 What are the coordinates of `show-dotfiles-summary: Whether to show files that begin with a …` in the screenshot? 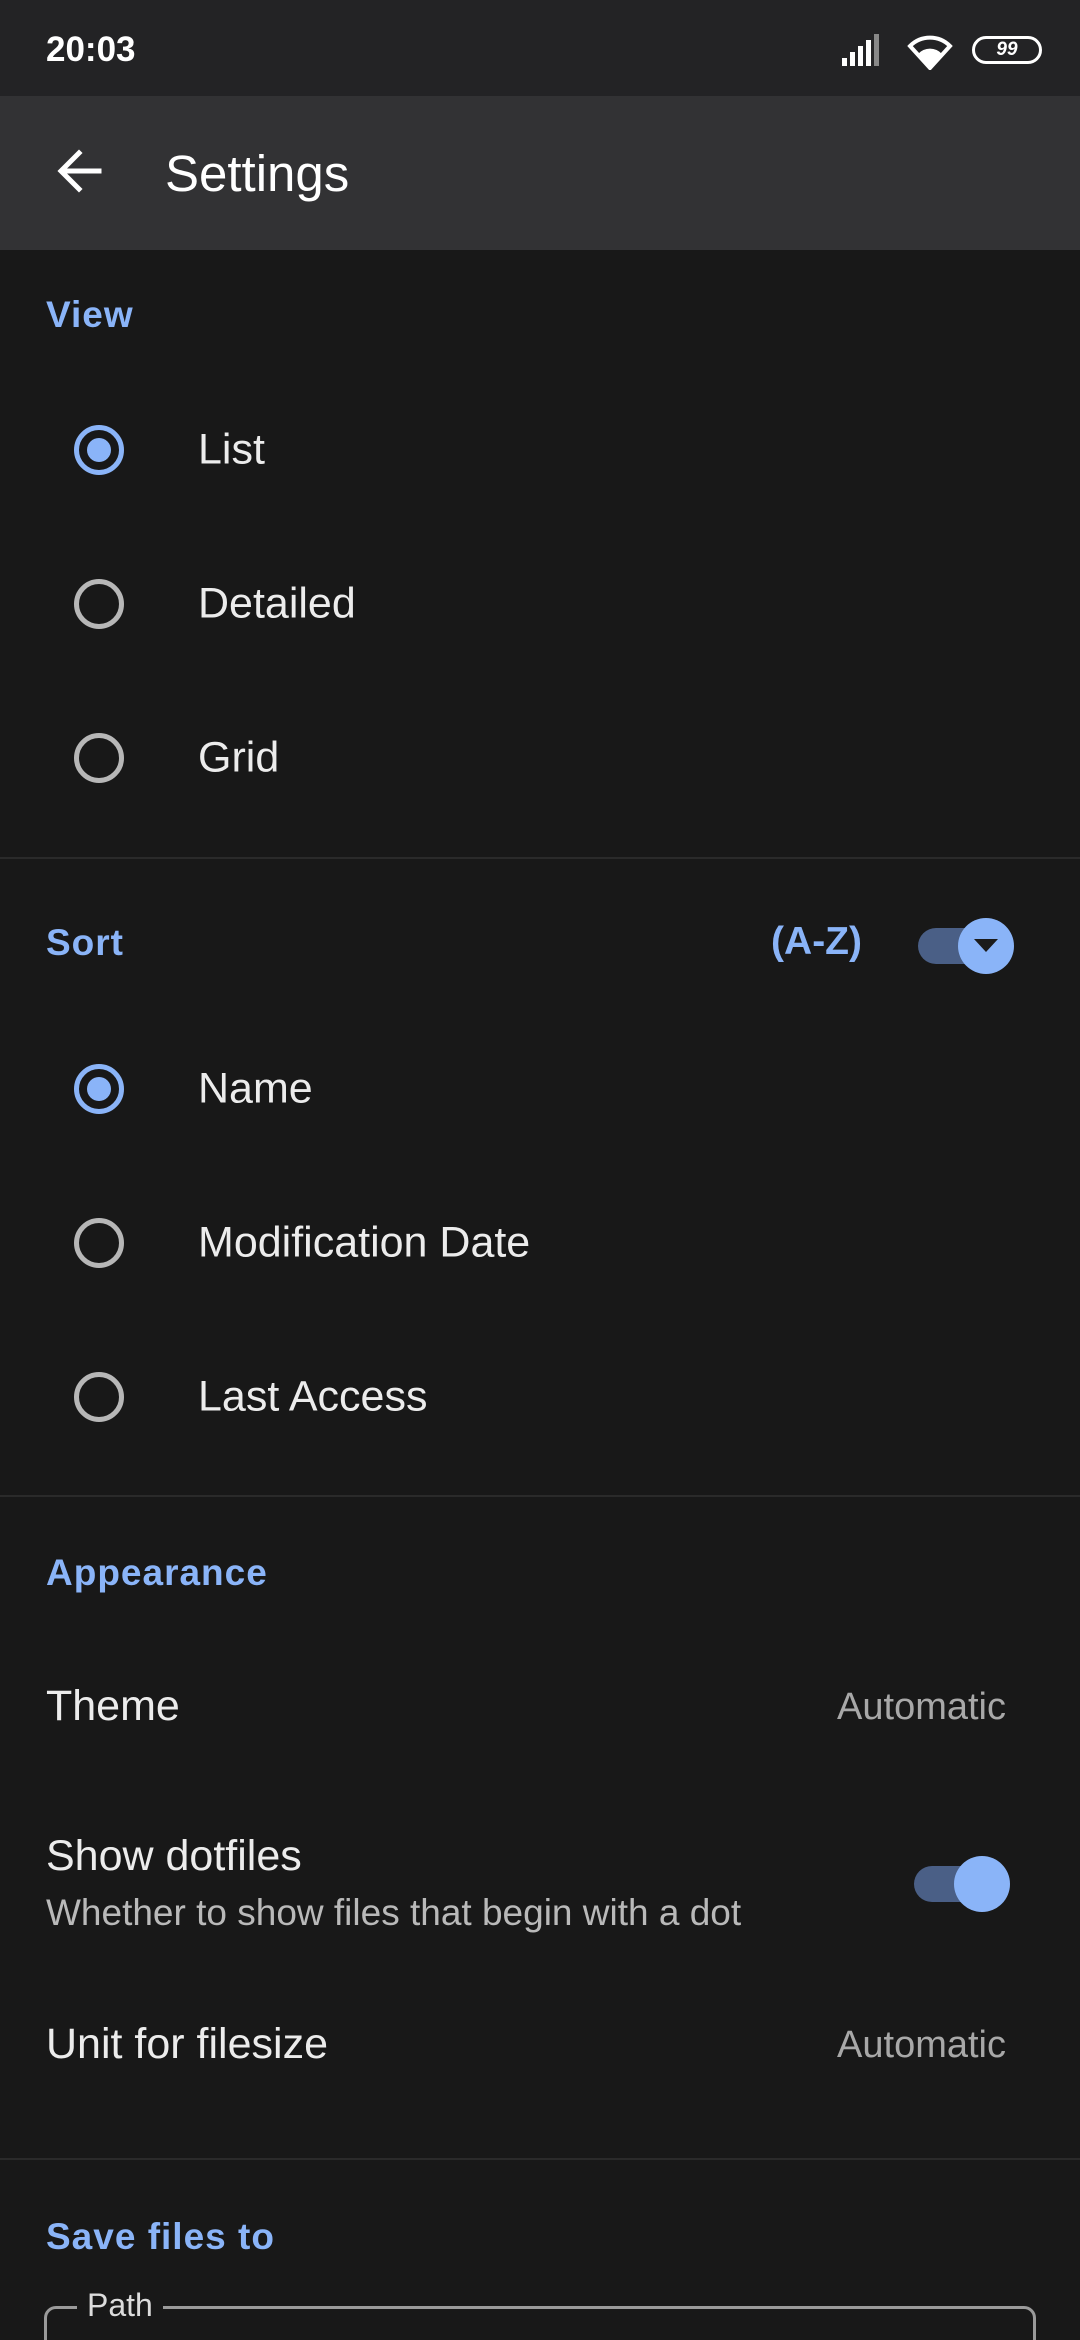 It's located at (394, 1912).